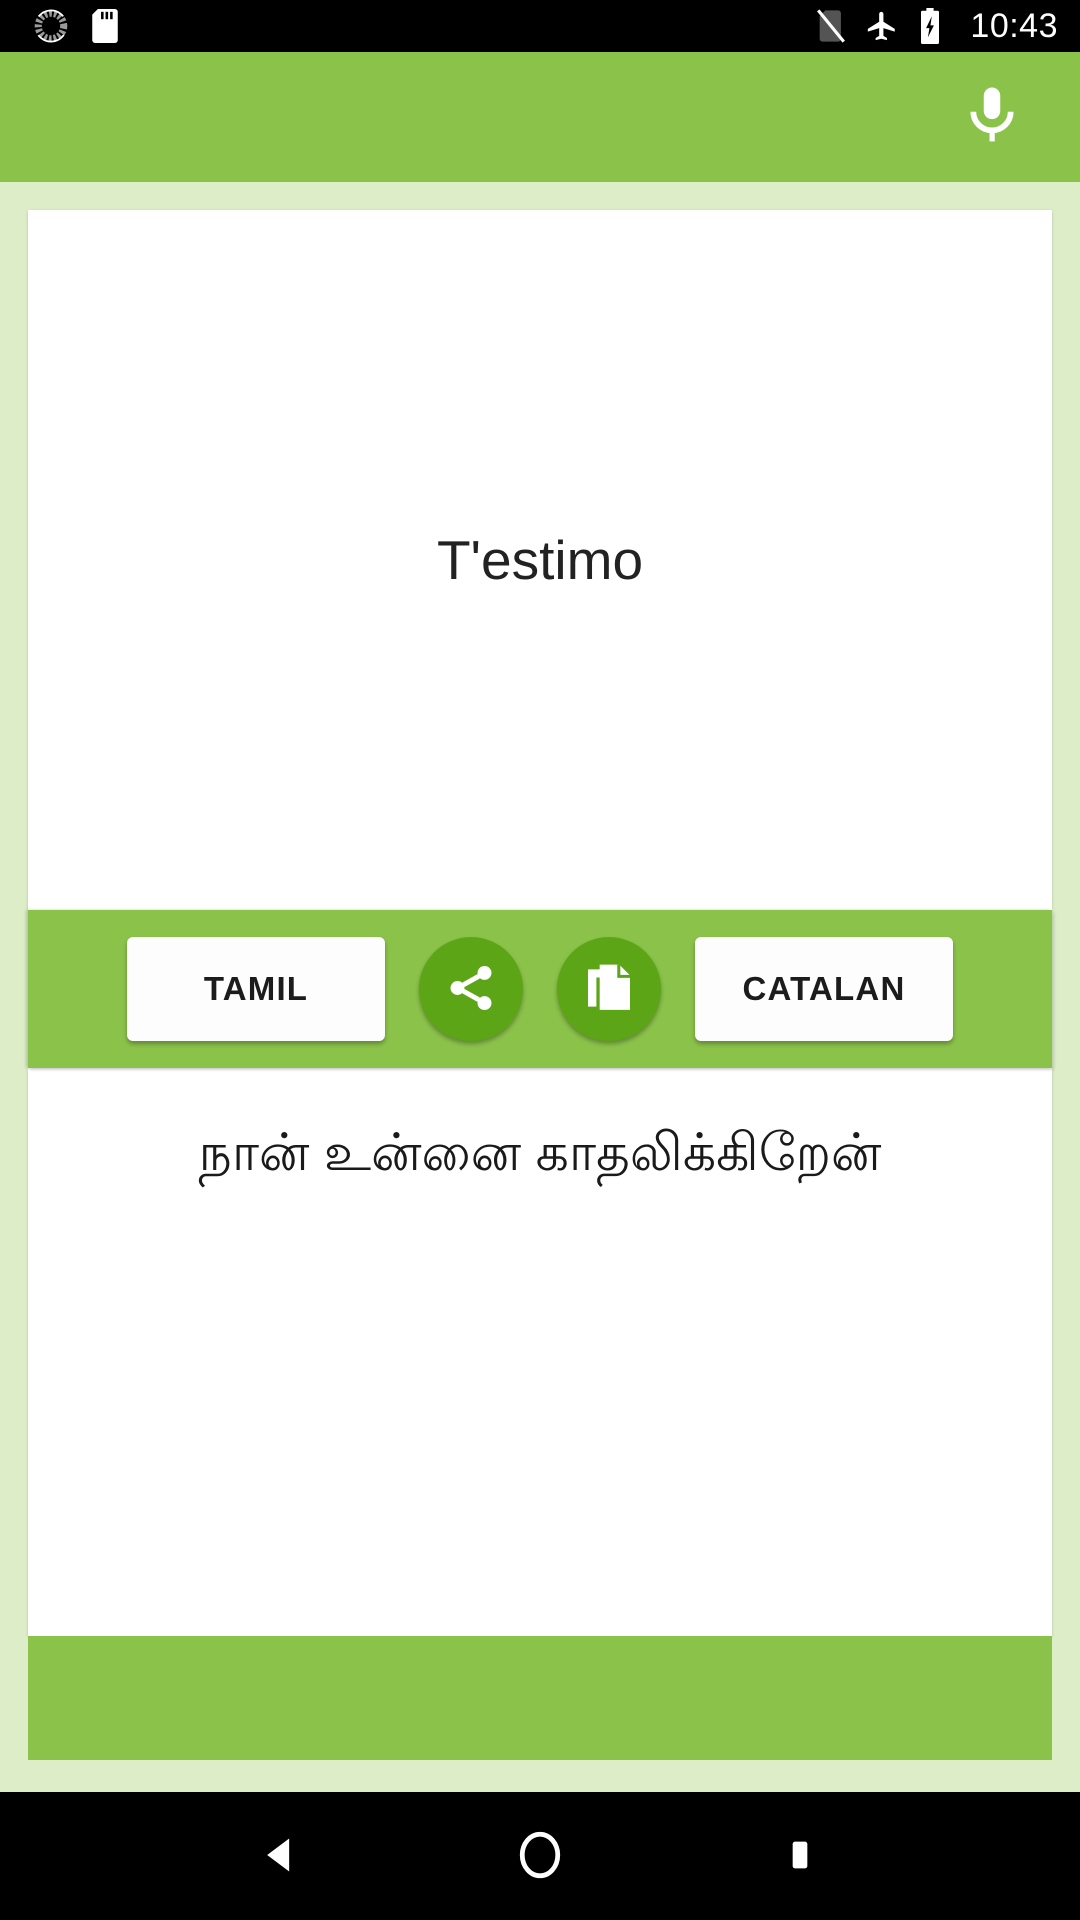  I want to click on app-bar, so click(540, 117).